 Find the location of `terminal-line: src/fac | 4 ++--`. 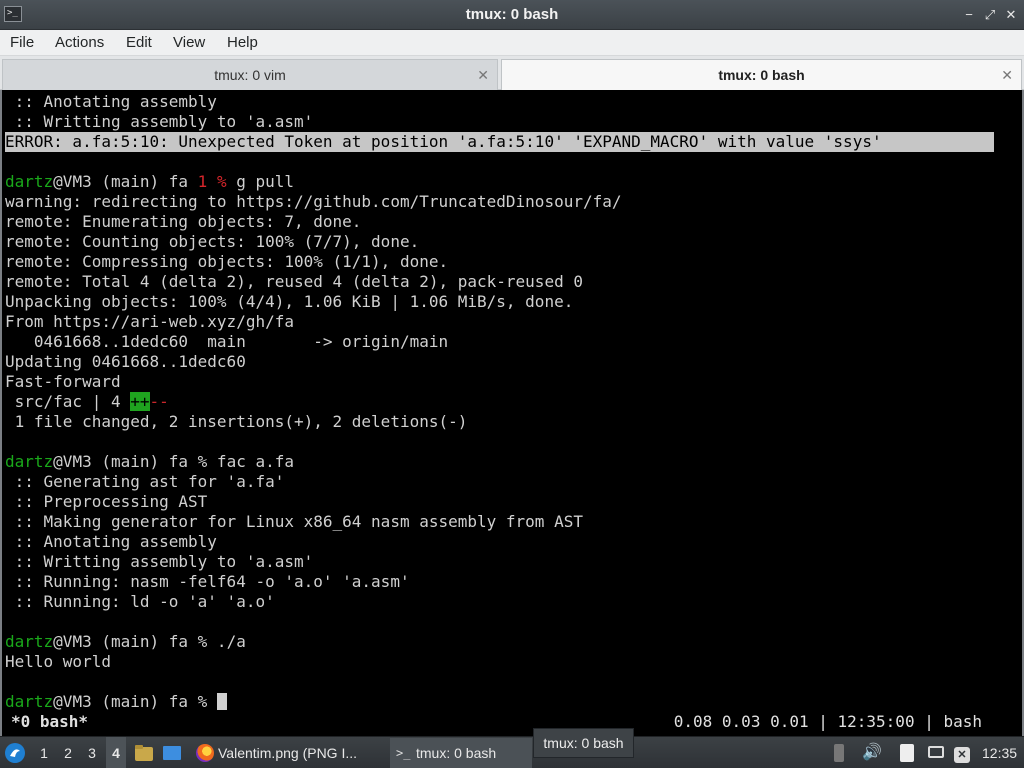

terminal-line: src/fac | 4 ++-- is located at coordinates (499, 402).